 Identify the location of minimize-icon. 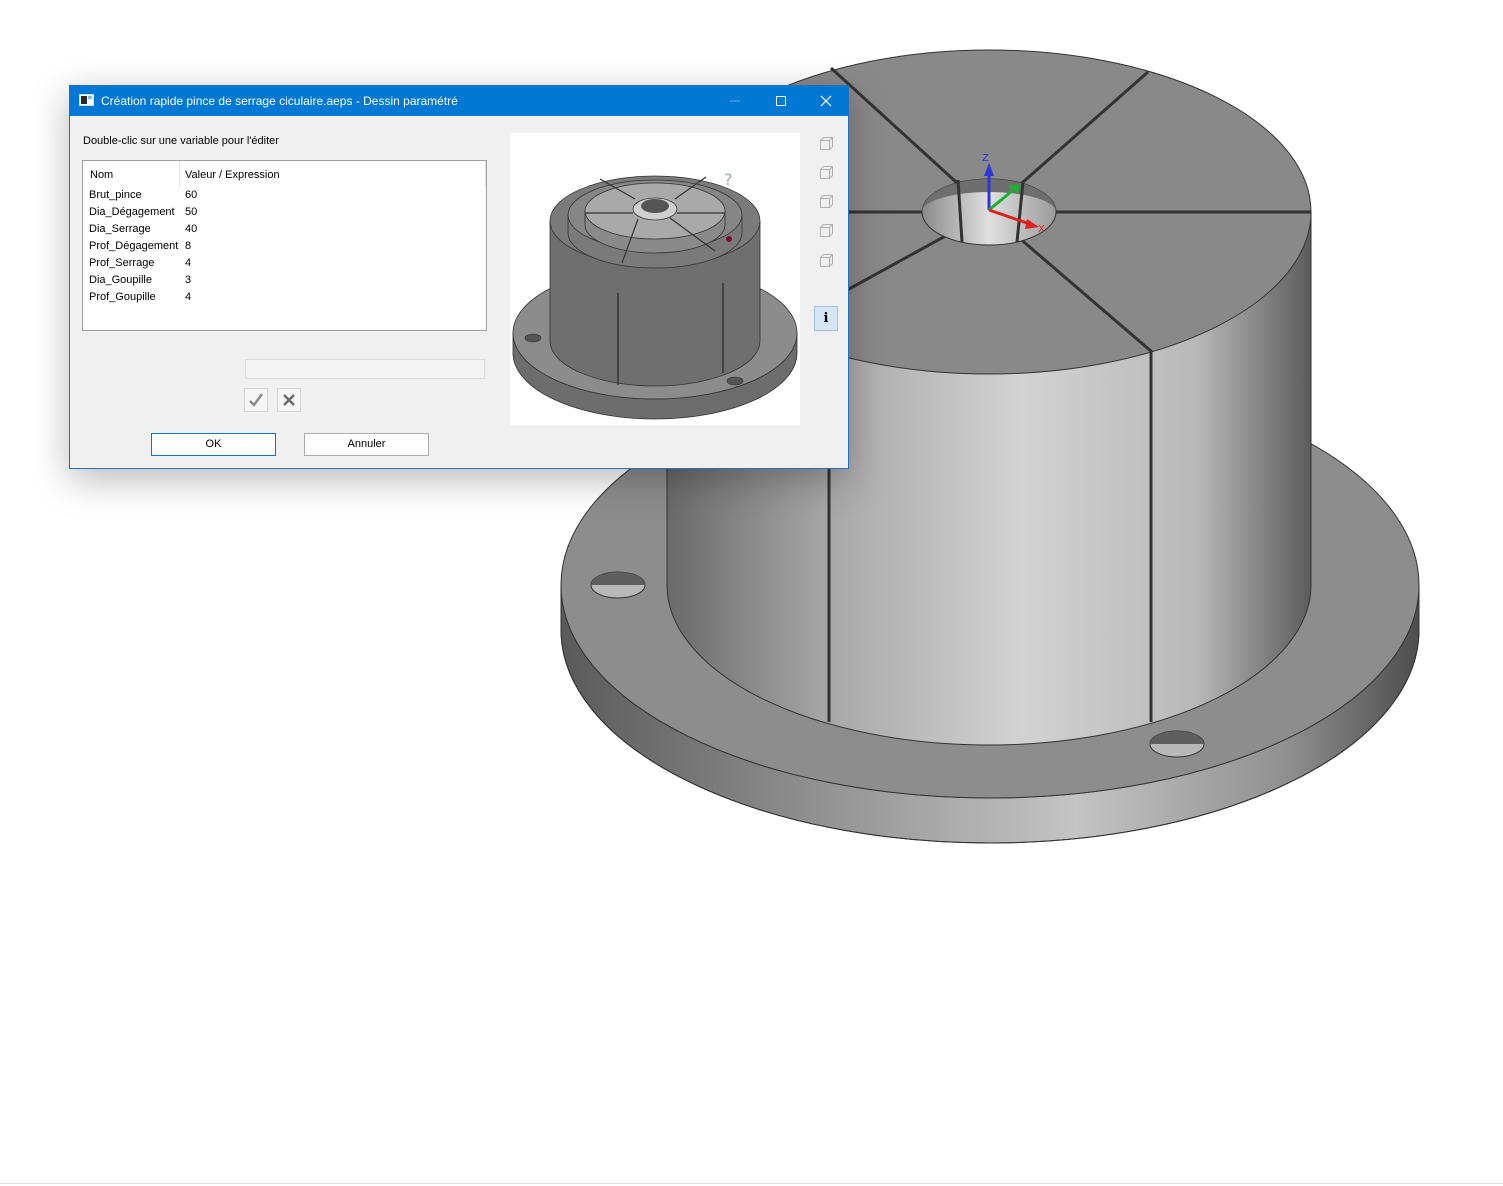
(735, 101).